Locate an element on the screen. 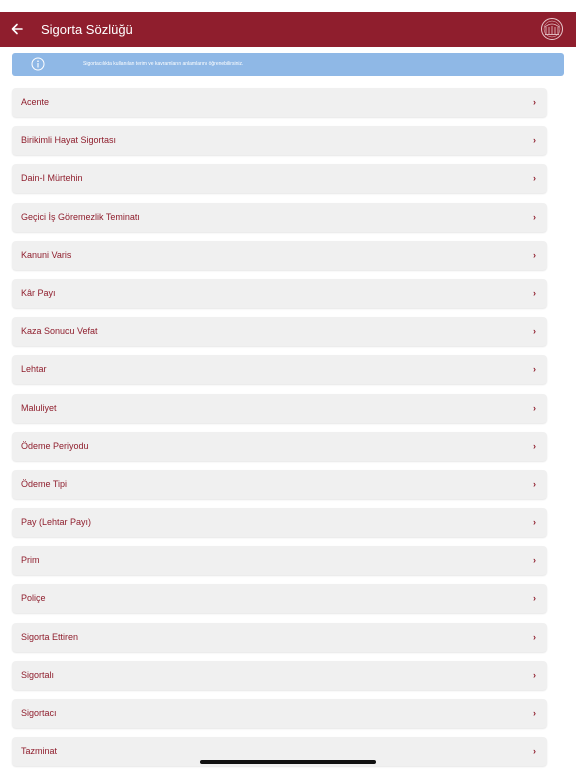 Image resolution: width=576 pixels, height=775 pixels. list-item: Pay (Lehtar Payı) › is located at coordinates (279, 523).